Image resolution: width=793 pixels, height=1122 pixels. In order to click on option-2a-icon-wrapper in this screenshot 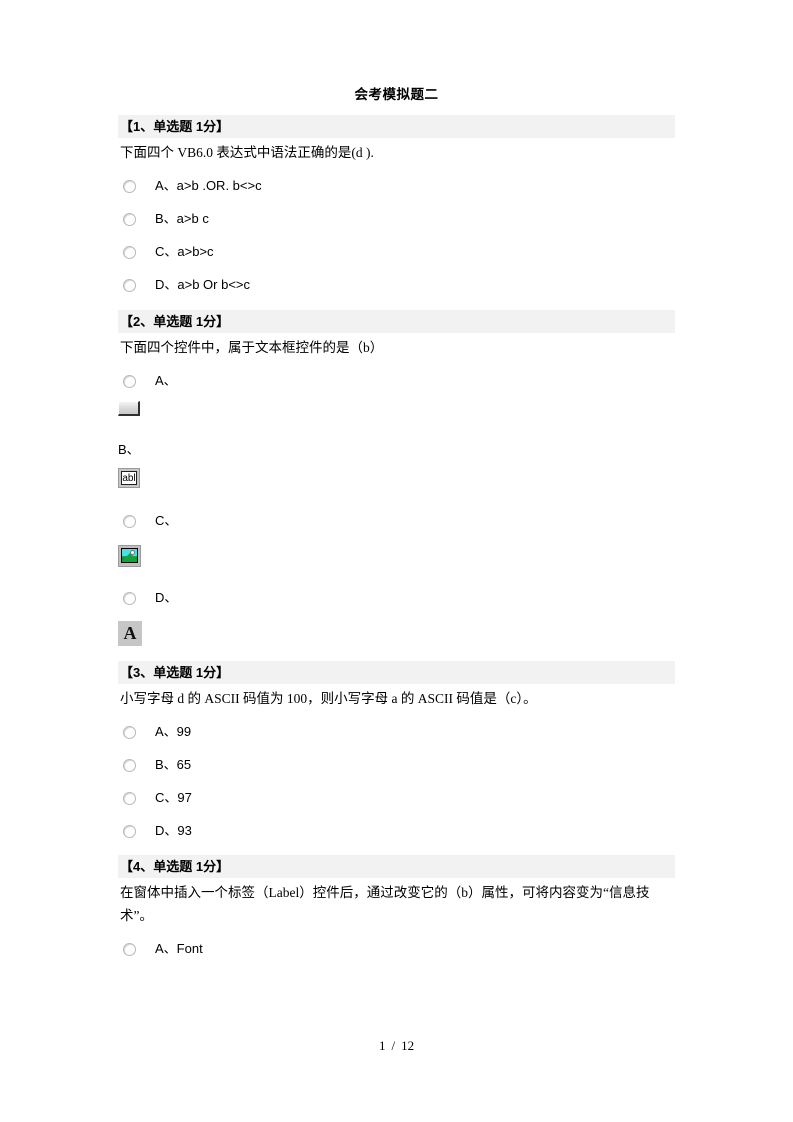, I will do `click(396, 413)`.